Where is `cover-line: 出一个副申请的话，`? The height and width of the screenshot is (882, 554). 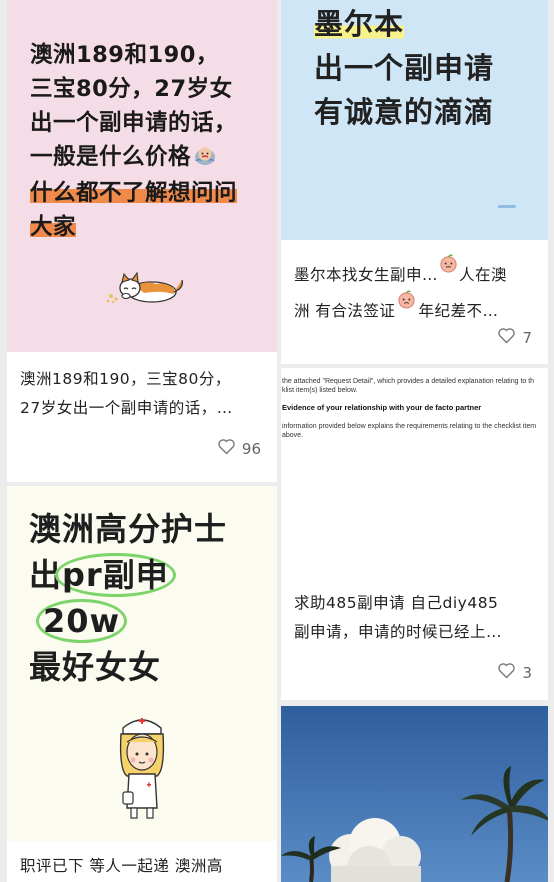
cover-line: 出一个副申请的话， is located at coordinates (134, 123).